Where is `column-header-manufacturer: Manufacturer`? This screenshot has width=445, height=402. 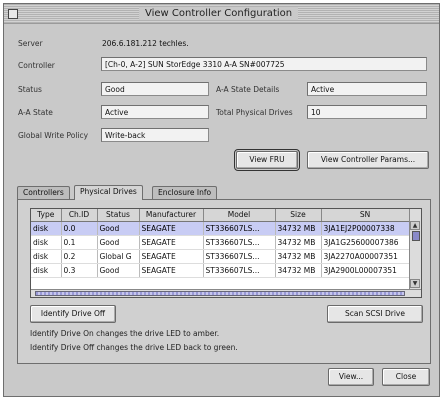
column-header-manufacturer: Manufacturer is located at coordinates (171, 215).